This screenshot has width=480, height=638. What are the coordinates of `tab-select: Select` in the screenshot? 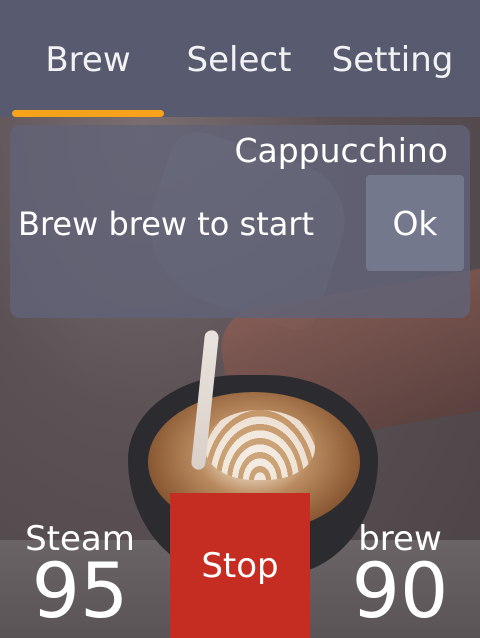 It's located at (239, 60).